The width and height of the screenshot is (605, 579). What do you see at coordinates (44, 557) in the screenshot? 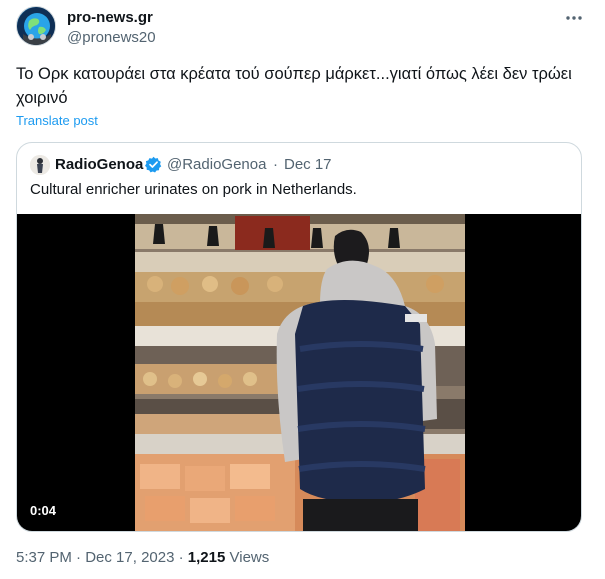
I see `post-time: 5:37 PM` at bounding box center [44, 557].